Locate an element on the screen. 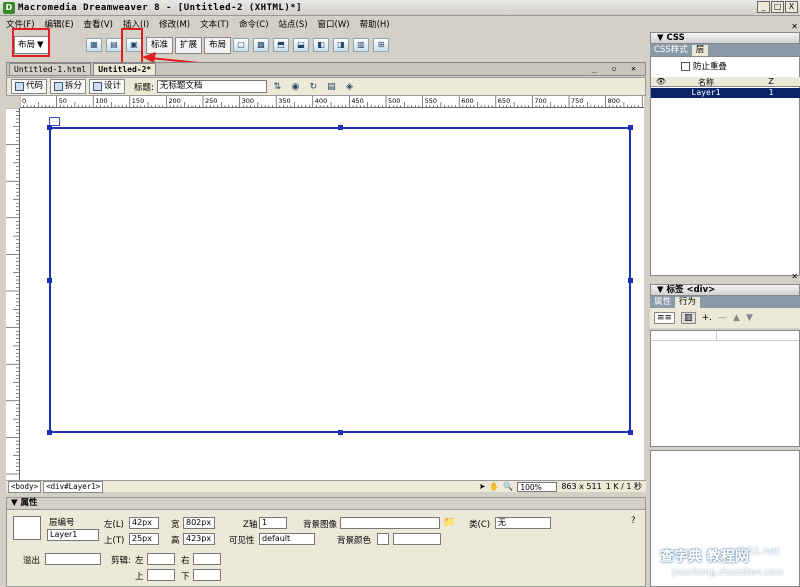  menu-view: 查看(V) is located at coordinates (98, 24).